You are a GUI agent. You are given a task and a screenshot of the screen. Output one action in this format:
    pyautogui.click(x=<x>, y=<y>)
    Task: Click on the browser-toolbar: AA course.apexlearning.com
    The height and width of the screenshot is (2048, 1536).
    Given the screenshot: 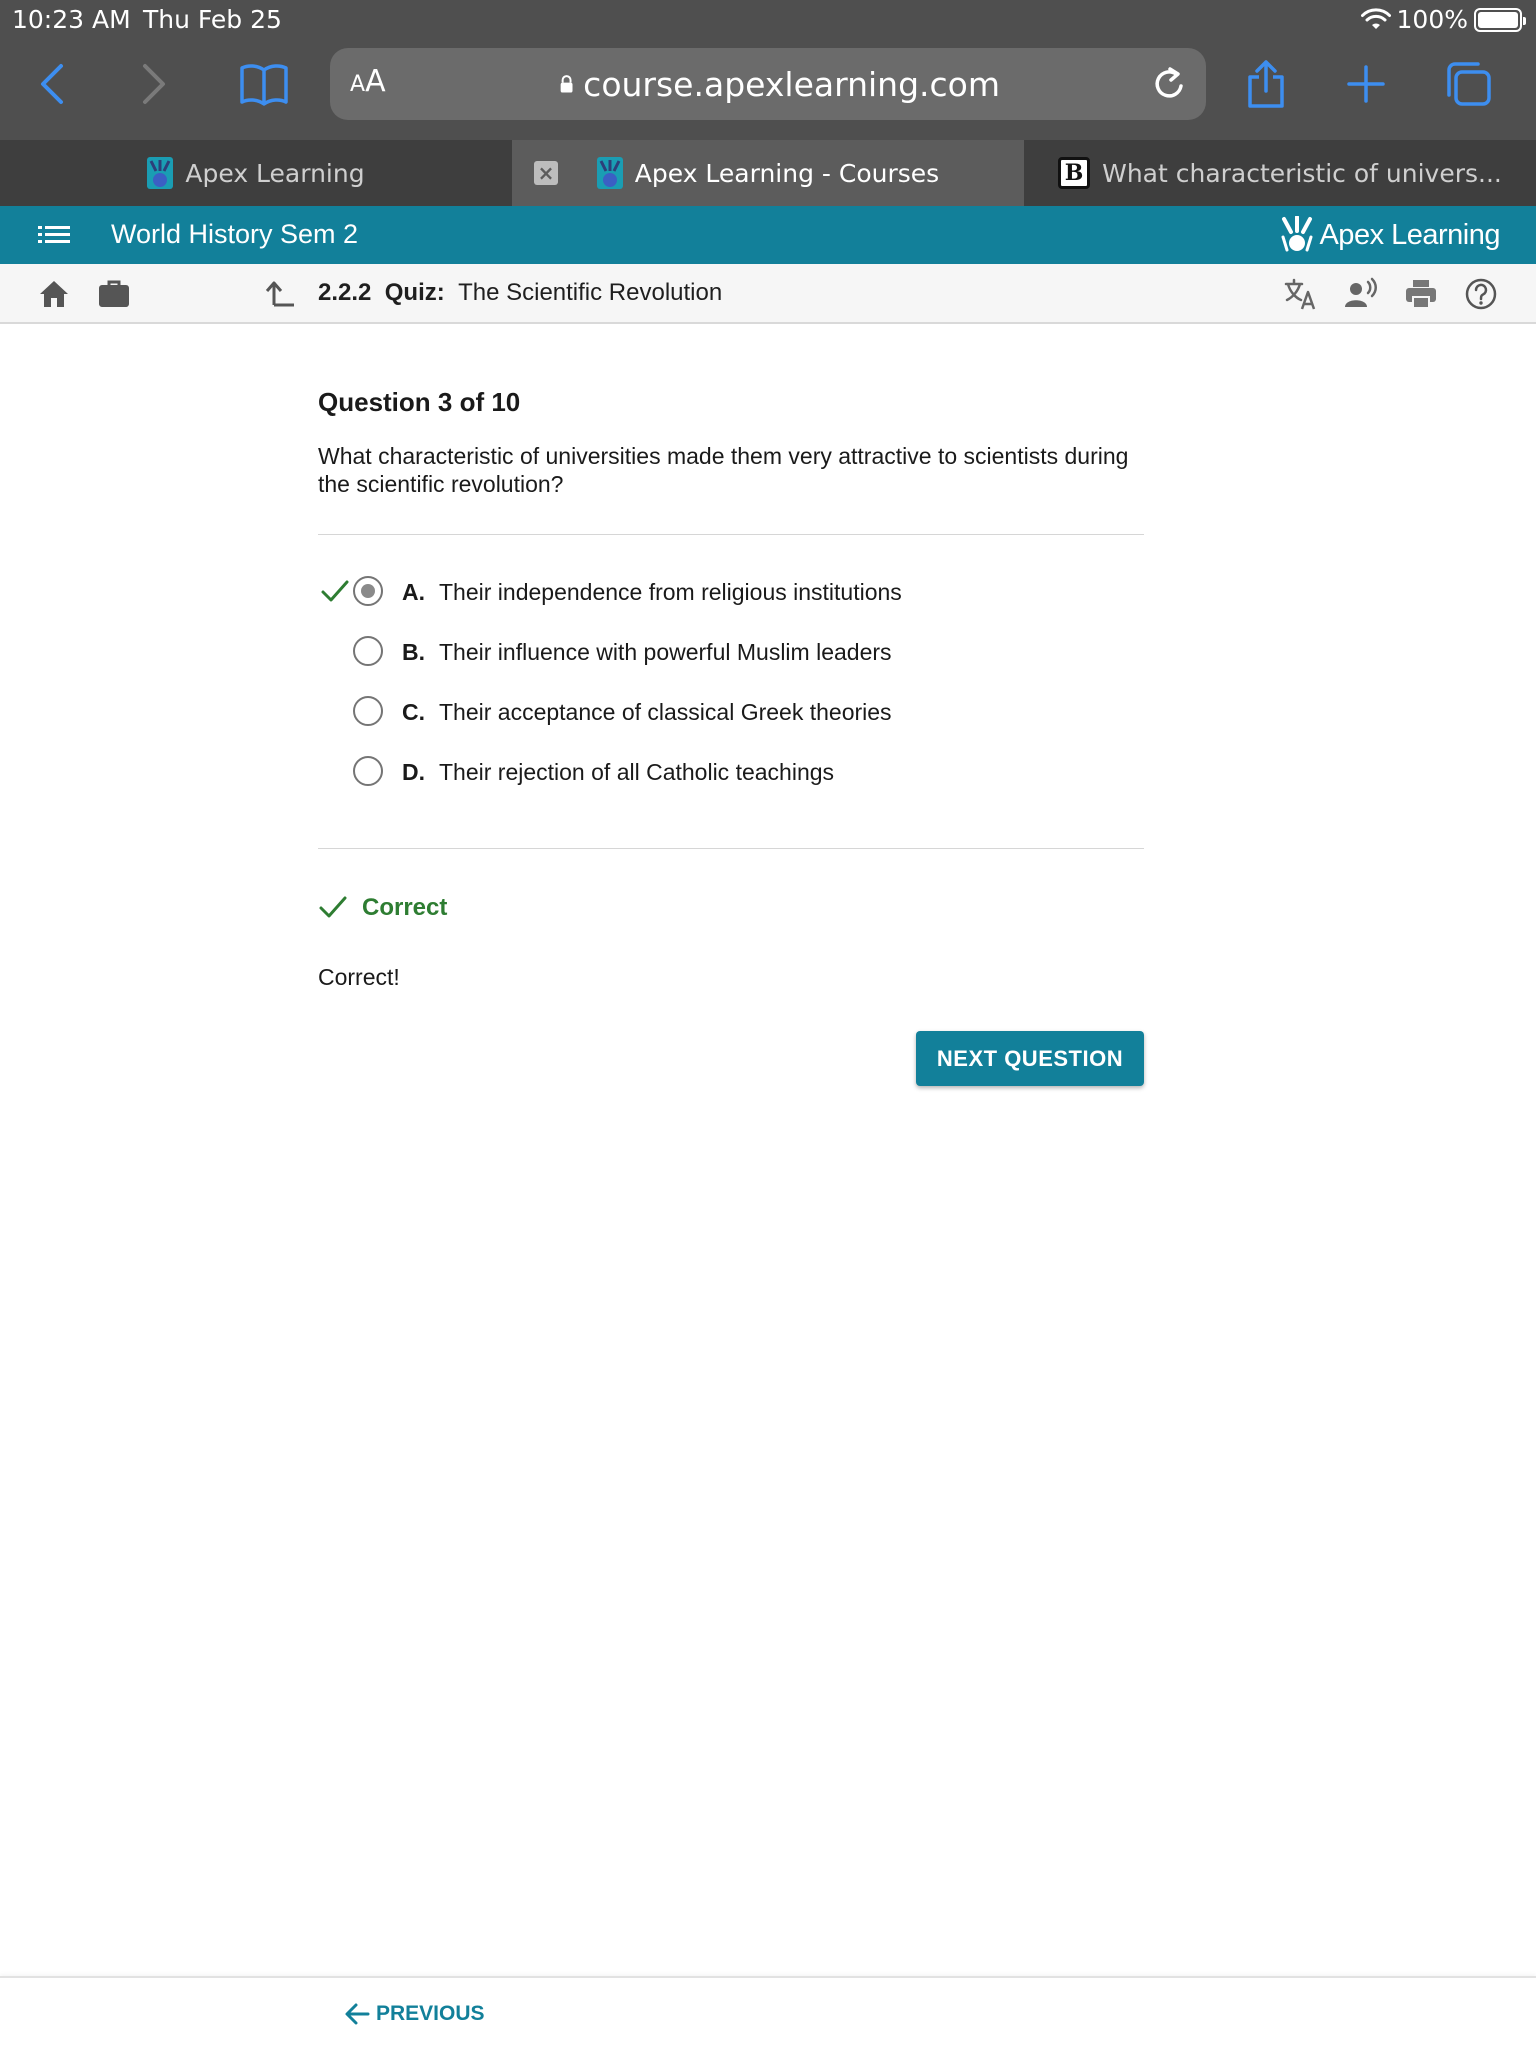 What is the action you would take?
    pyautogui.click(x=768, y=90)
    